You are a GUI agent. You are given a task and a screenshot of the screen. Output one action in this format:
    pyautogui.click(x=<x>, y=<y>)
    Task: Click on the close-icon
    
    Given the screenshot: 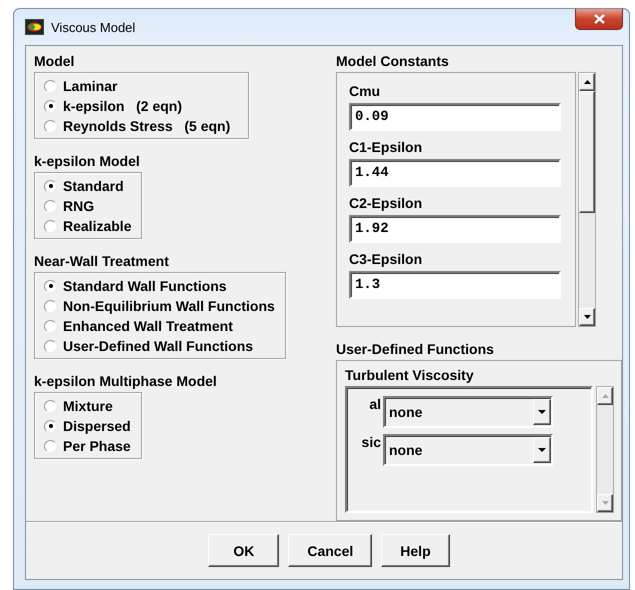 What is the action you would take?
    pyautogui.click(x=599, y=19)
    